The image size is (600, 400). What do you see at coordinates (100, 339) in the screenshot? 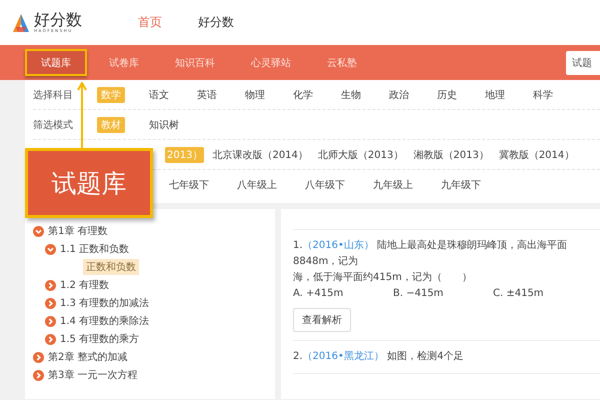
I see `tree-item: 1.5 有理数的乘方` at bounding box center [100, 339].